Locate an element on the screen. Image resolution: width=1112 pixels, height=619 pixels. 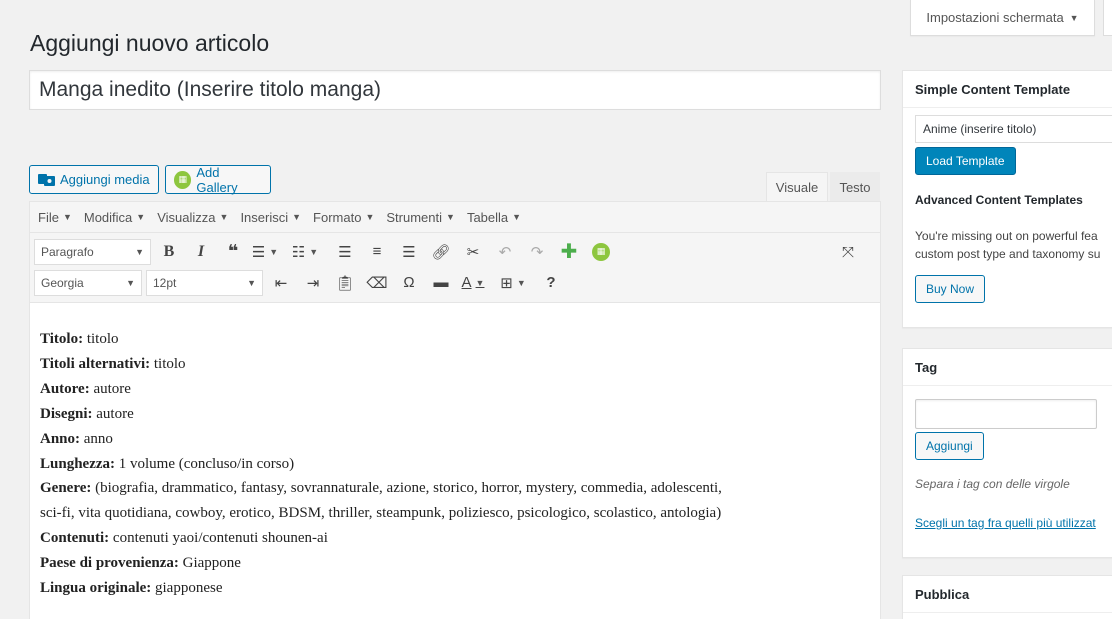
content-line: Lunghezza: 1 volume (concluso/in corso) is located at coordinates (455, 464).